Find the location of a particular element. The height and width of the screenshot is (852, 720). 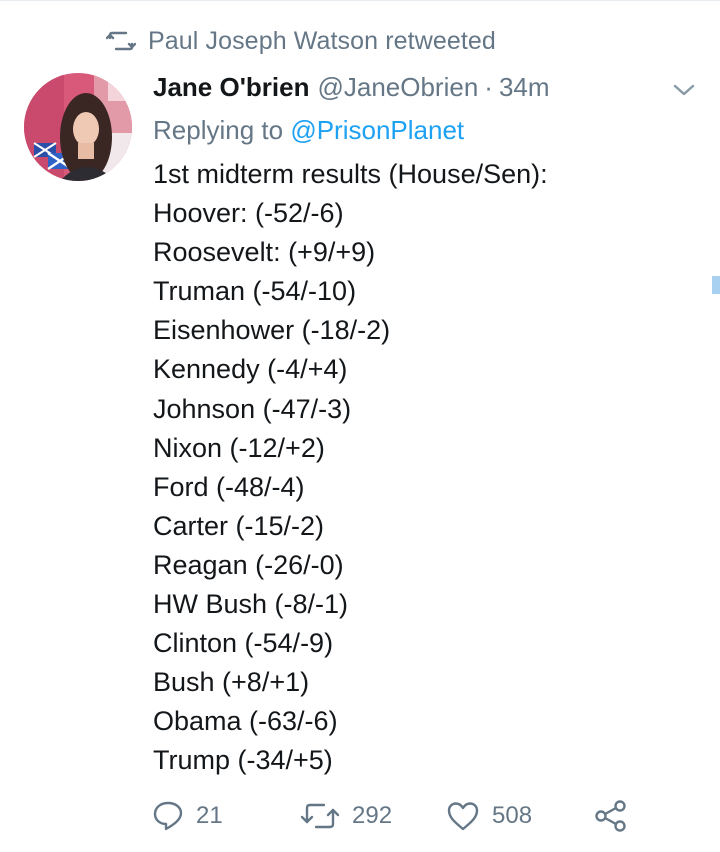

replying-to: Replying to @PrisonPlanet is located at coordinates (308, 130).